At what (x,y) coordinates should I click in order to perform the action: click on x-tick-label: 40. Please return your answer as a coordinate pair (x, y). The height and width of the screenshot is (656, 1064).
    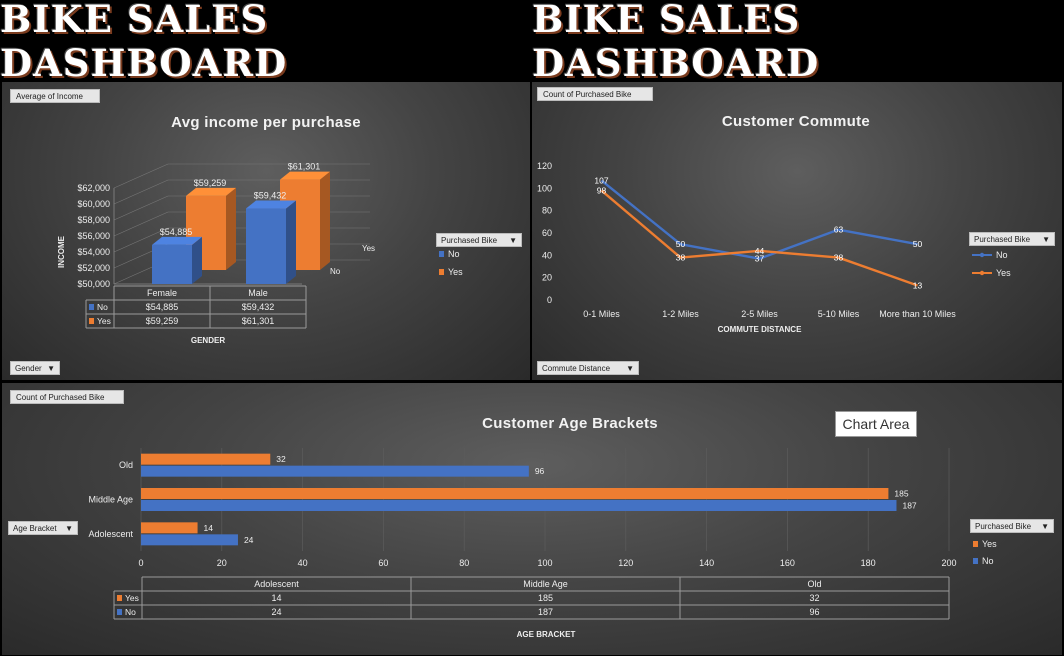
    Looking at the image, I should click on (303, 563).